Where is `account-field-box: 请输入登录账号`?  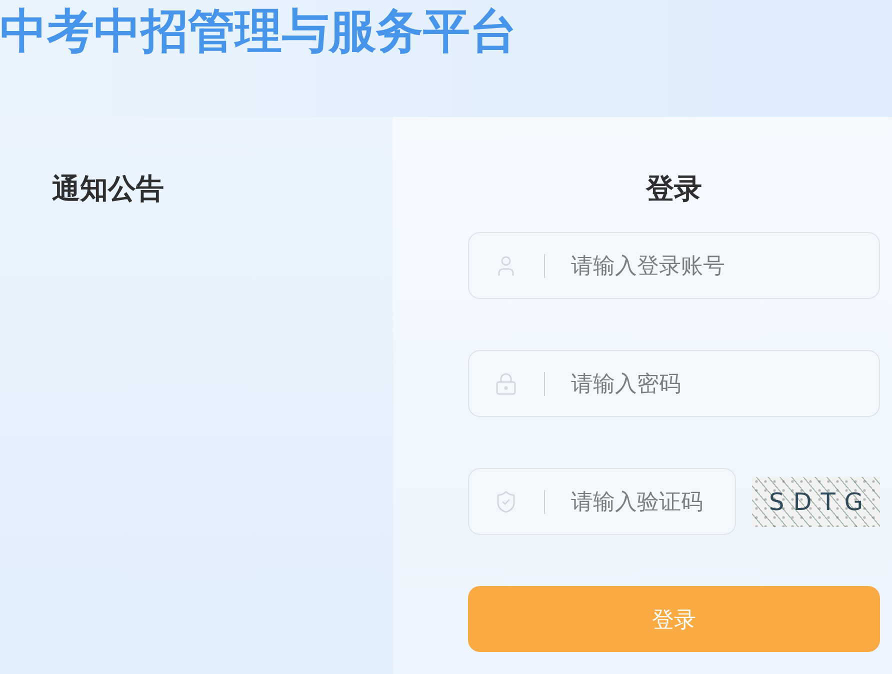
account-field-box: 请输入登录账号 is located at coordinates (674, 265).